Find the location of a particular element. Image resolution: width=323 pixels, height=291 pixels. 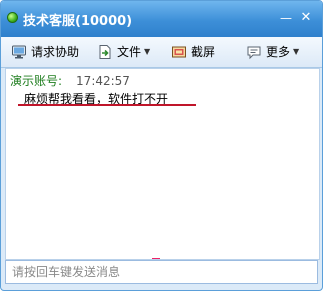

message-time: 17:42:57 is located at coordinates (103, 81).